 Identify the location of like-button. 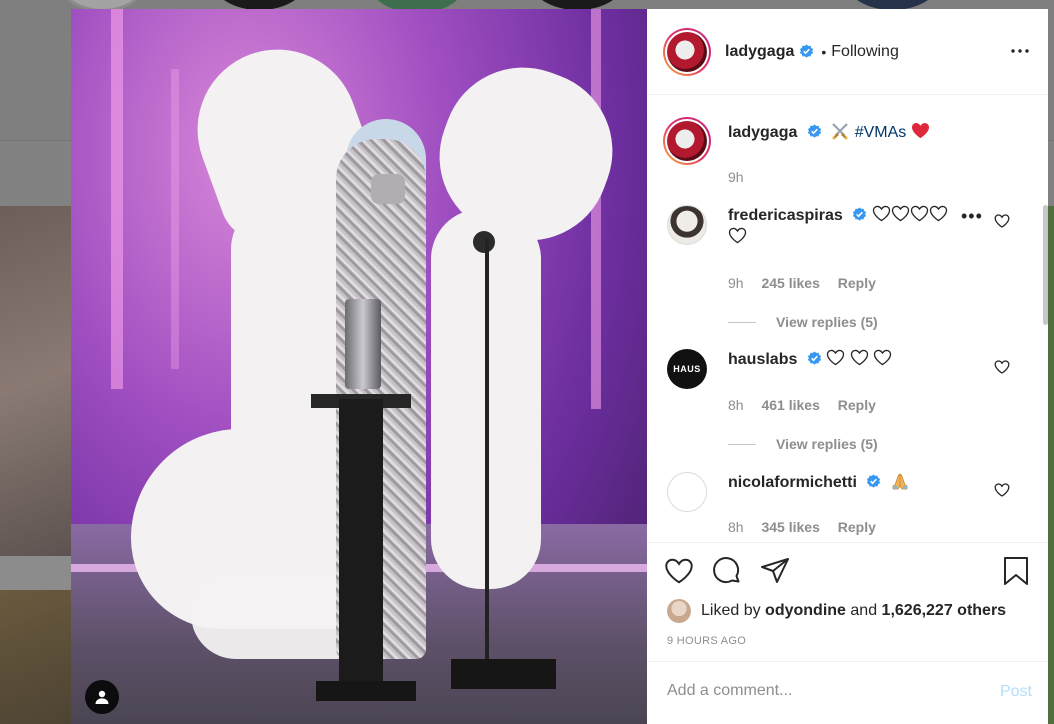
(679, 571).